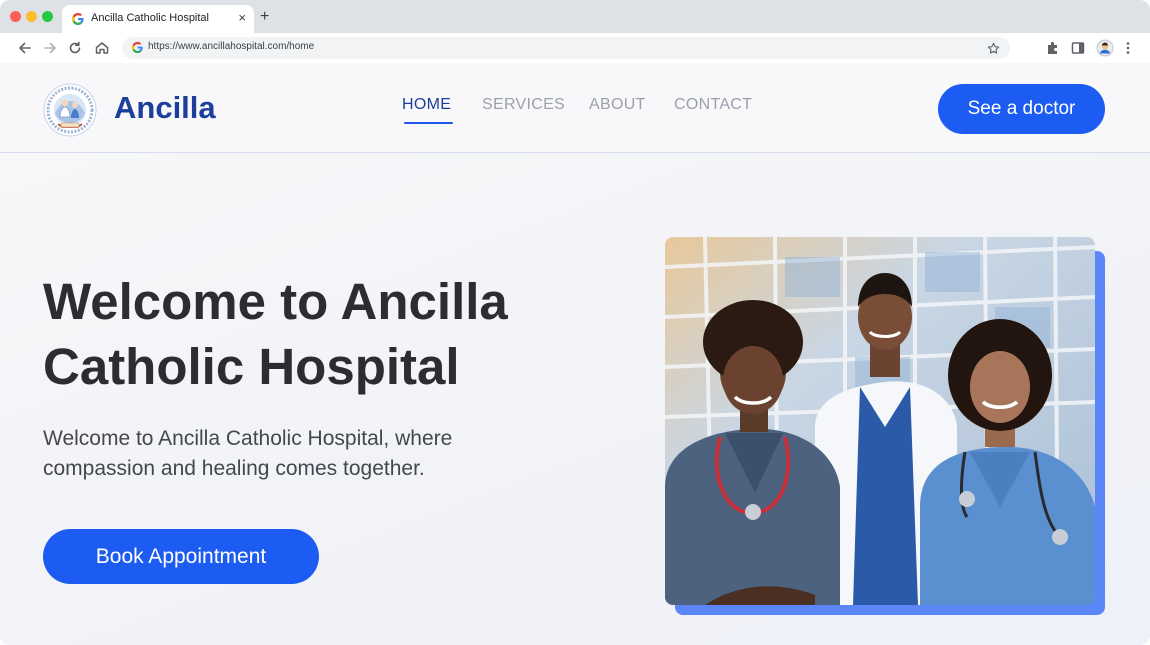 This screenshot has width=1150, height=645. What do you see at coordinates (31, 16) in the screenshot?
I see `minimize-window-button` at bounding box center [31, 16].